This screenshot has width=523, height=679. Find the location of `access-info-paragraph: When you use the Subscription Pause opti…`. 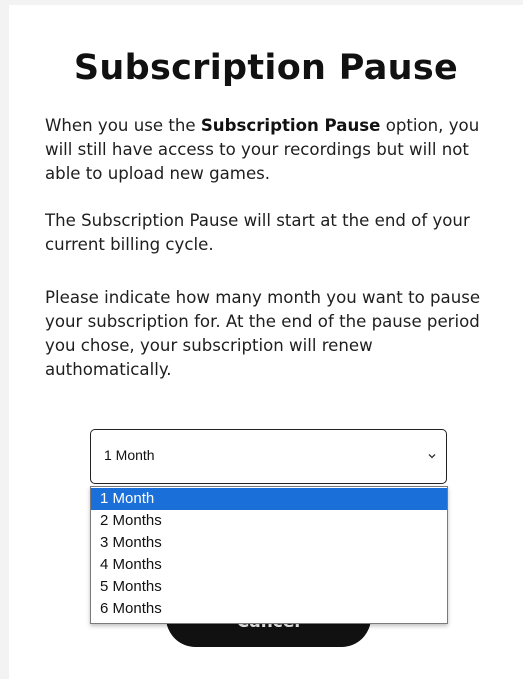

access-info-paragraph: When you use the Subscription Pause opti… is located at coordinates (269, 150).